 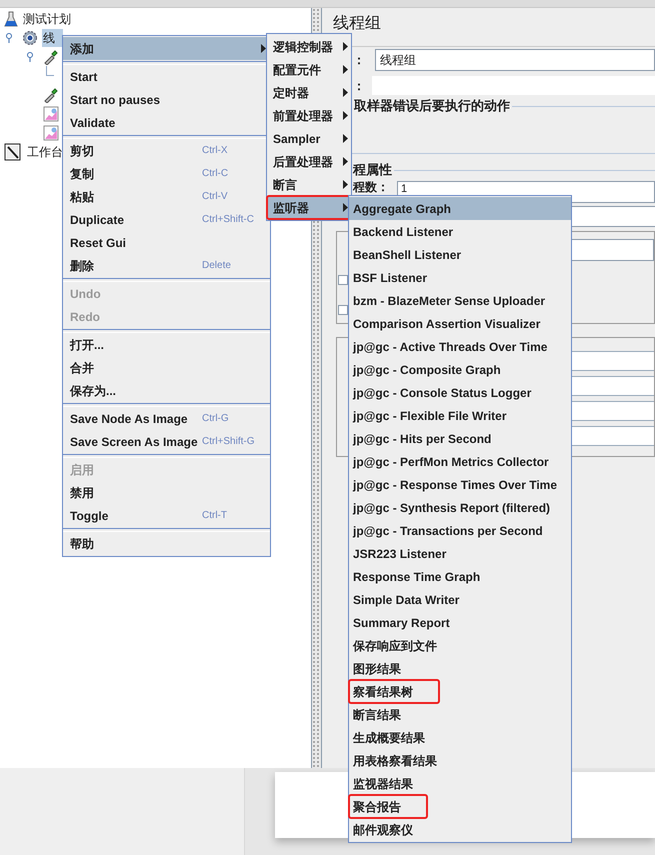 I want to click on menu-item: Save Screen As Image Ctrl+Shift-G, so click(x=166, y=441).